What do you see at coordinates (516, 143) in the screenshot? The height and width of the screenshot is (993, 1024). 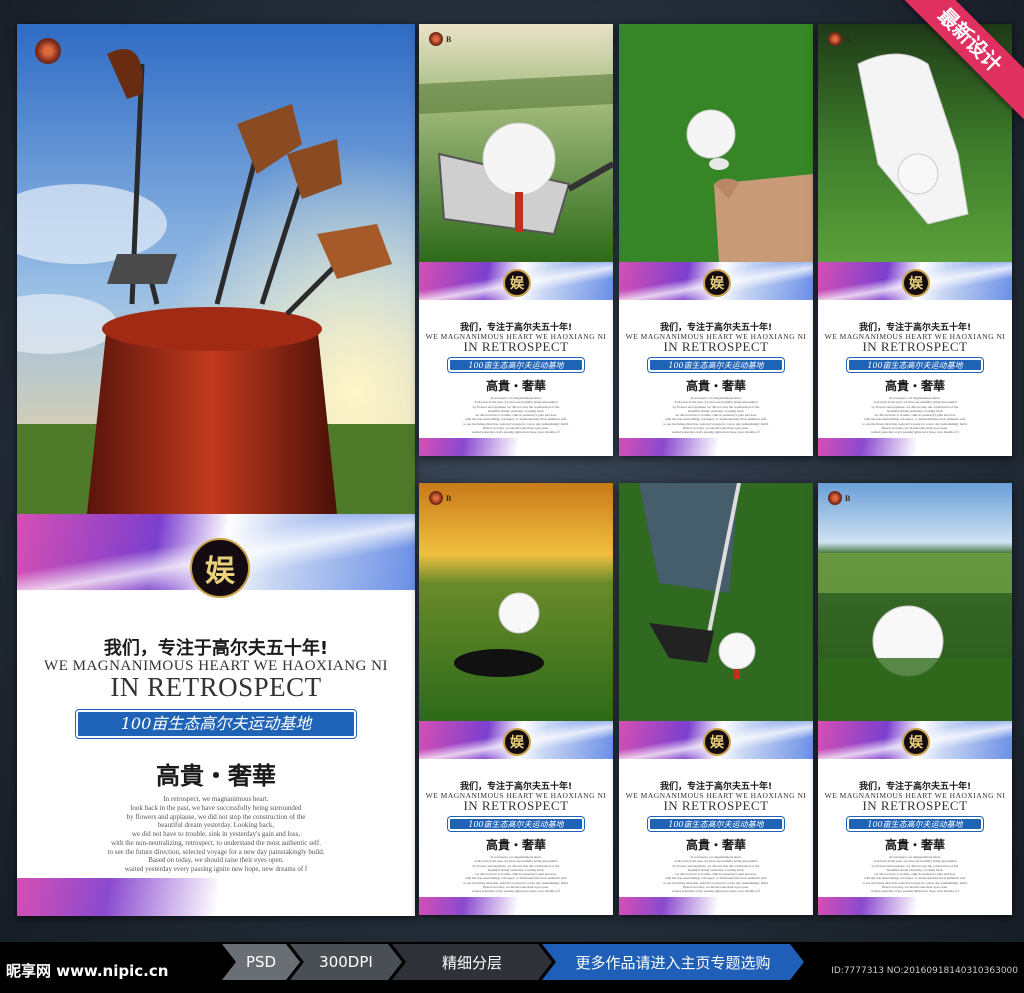 I see `driver-ball-photo` at bounding box center [516, 143].